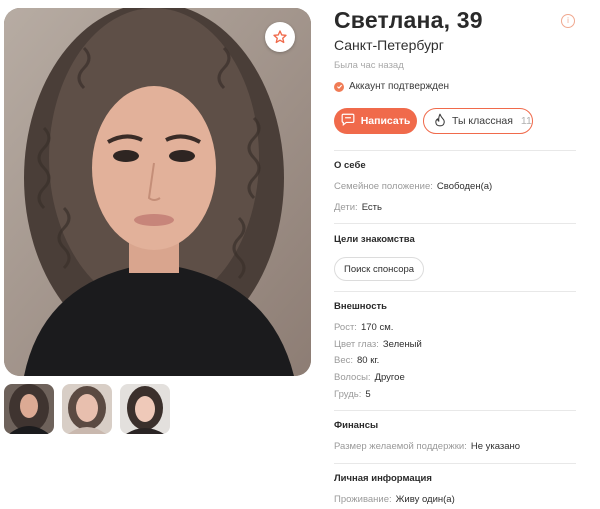 The image size is (600, 509). I want to click on check-icon, so click(339, 86).